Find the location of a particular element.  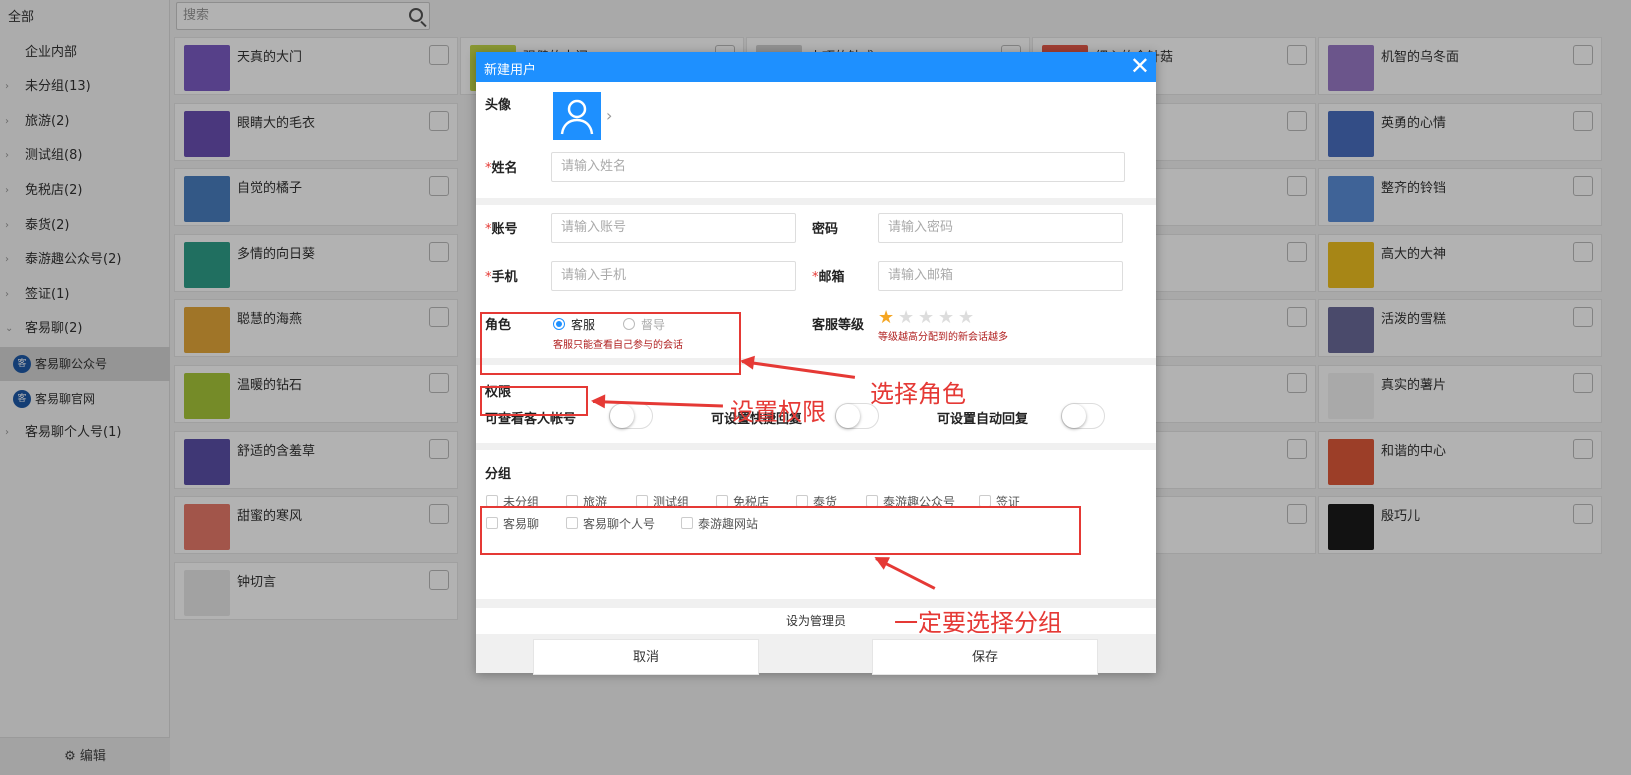

dialog-footer: 取消 保存 is located at coordinates (816, 654).